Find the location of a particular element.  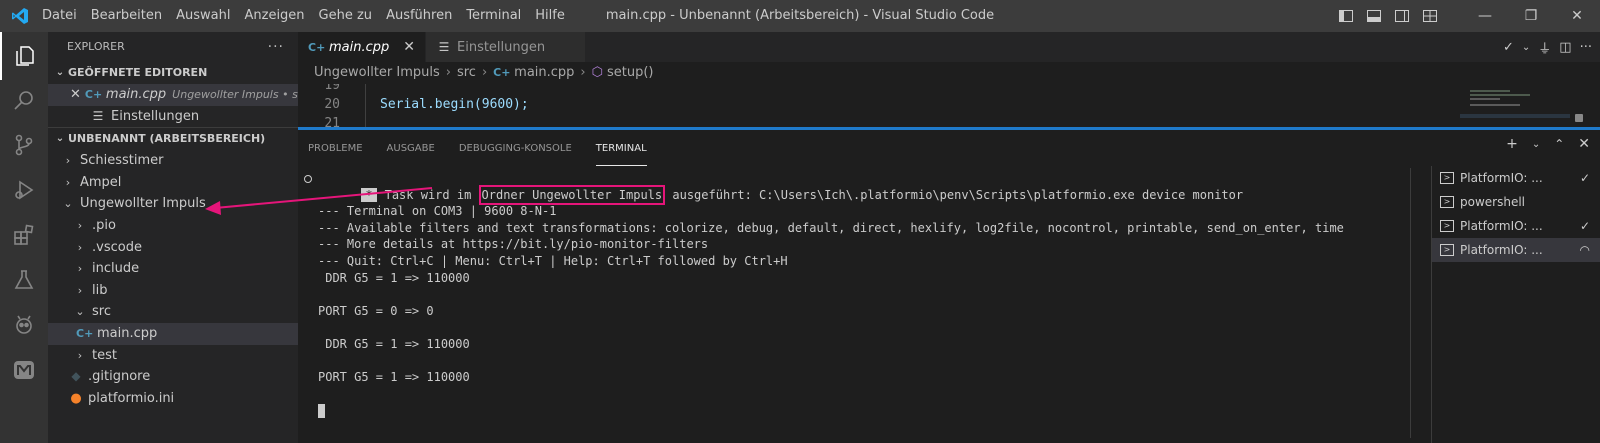

testing-icon is located at coordinates (24, 280).